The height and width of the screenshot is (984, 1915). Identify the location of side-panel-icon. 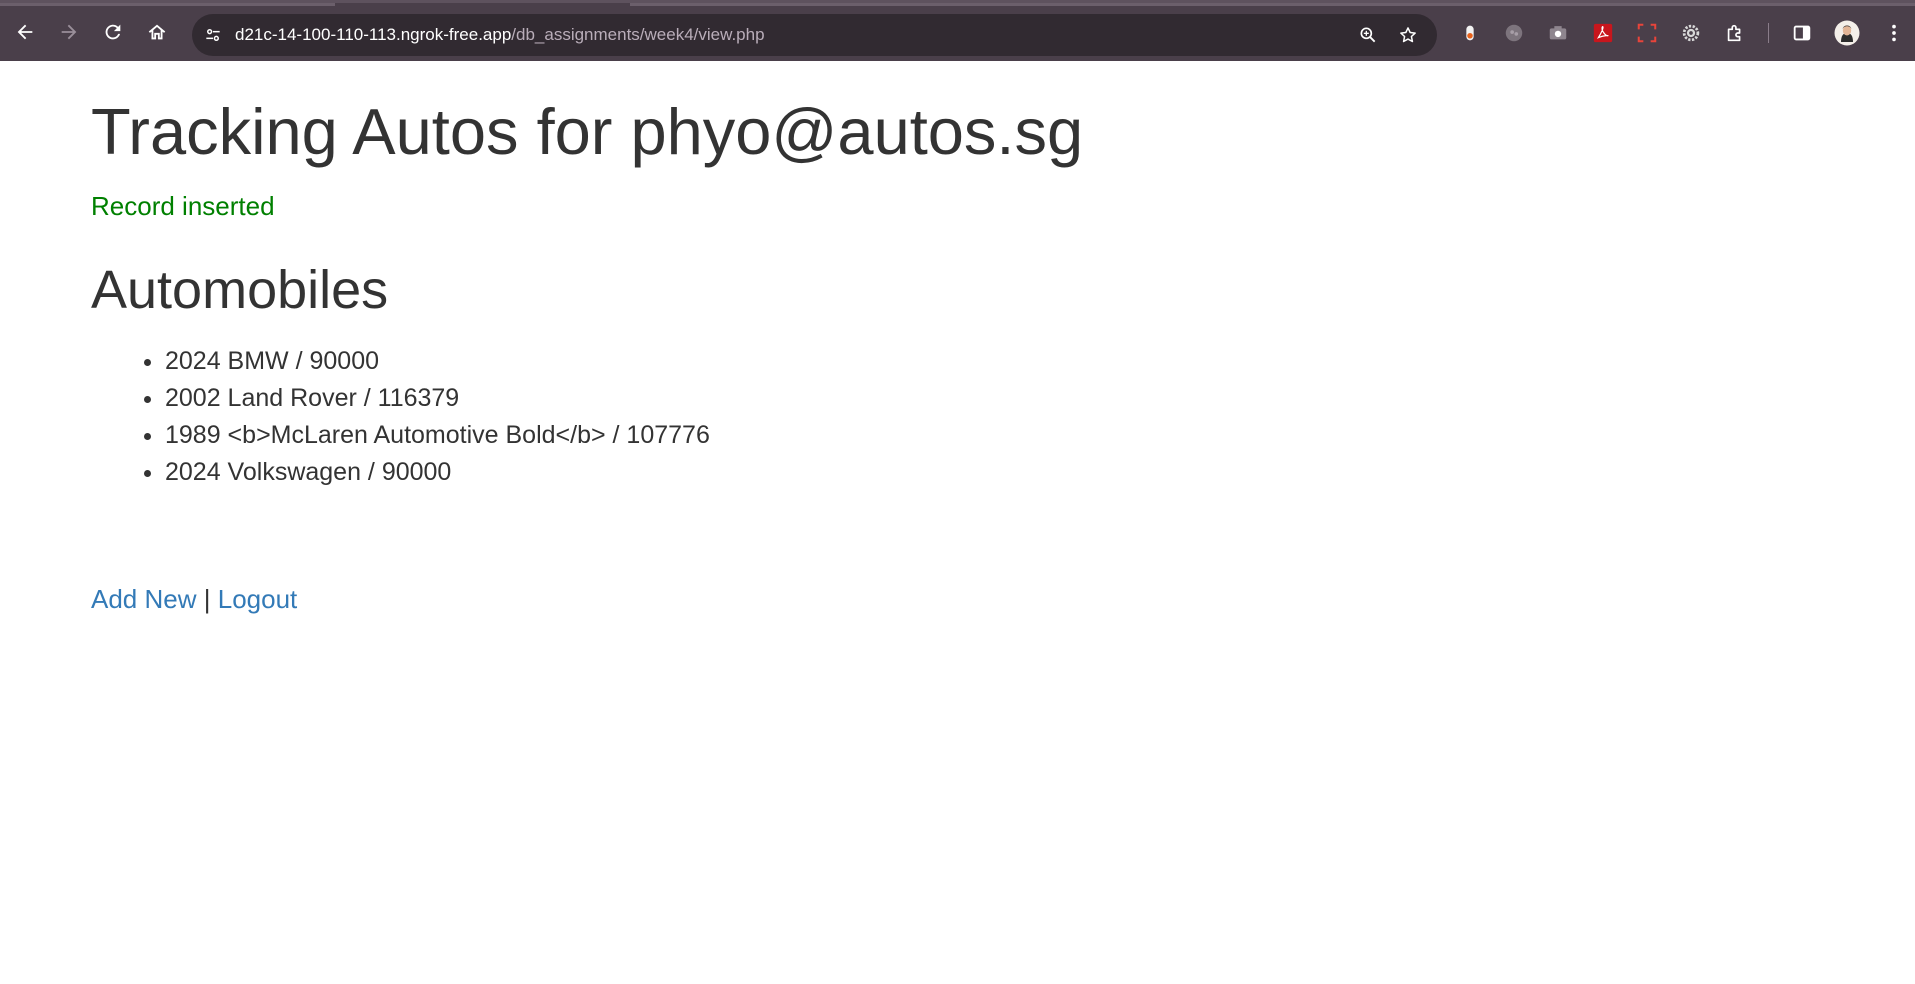
(1802, 33).